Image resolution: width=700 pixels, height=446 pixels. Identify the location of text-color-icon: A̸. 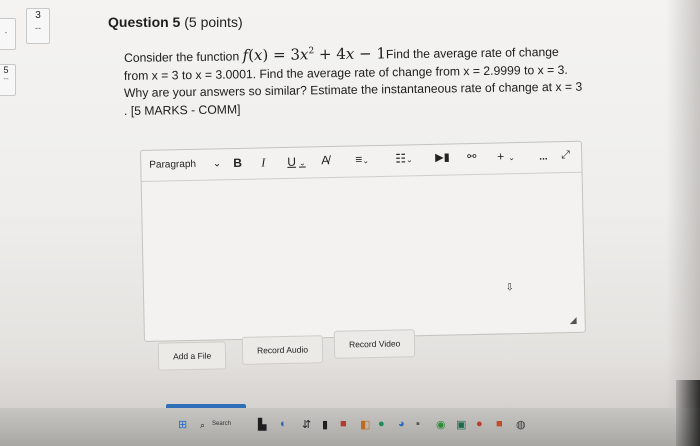
(325, 160).